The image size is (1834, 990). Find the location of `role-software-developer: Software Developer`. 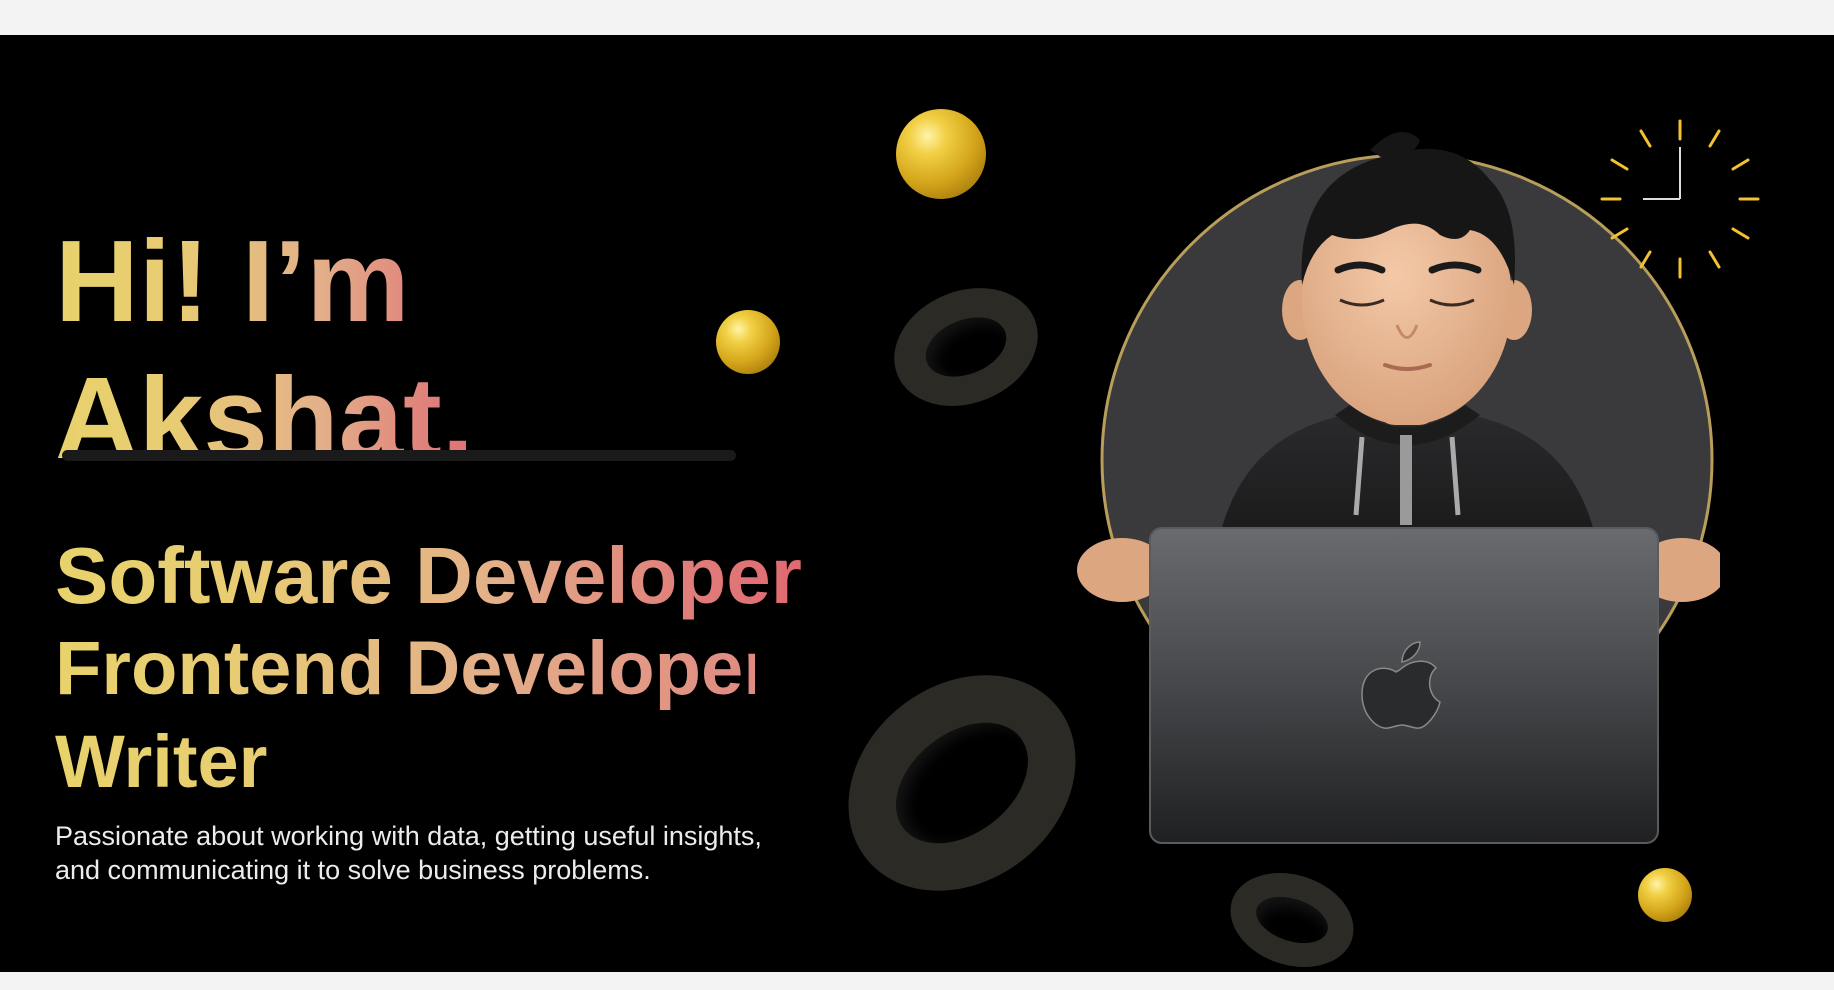

role-software-developer: Software Developer is located at coordinates (455, 576).